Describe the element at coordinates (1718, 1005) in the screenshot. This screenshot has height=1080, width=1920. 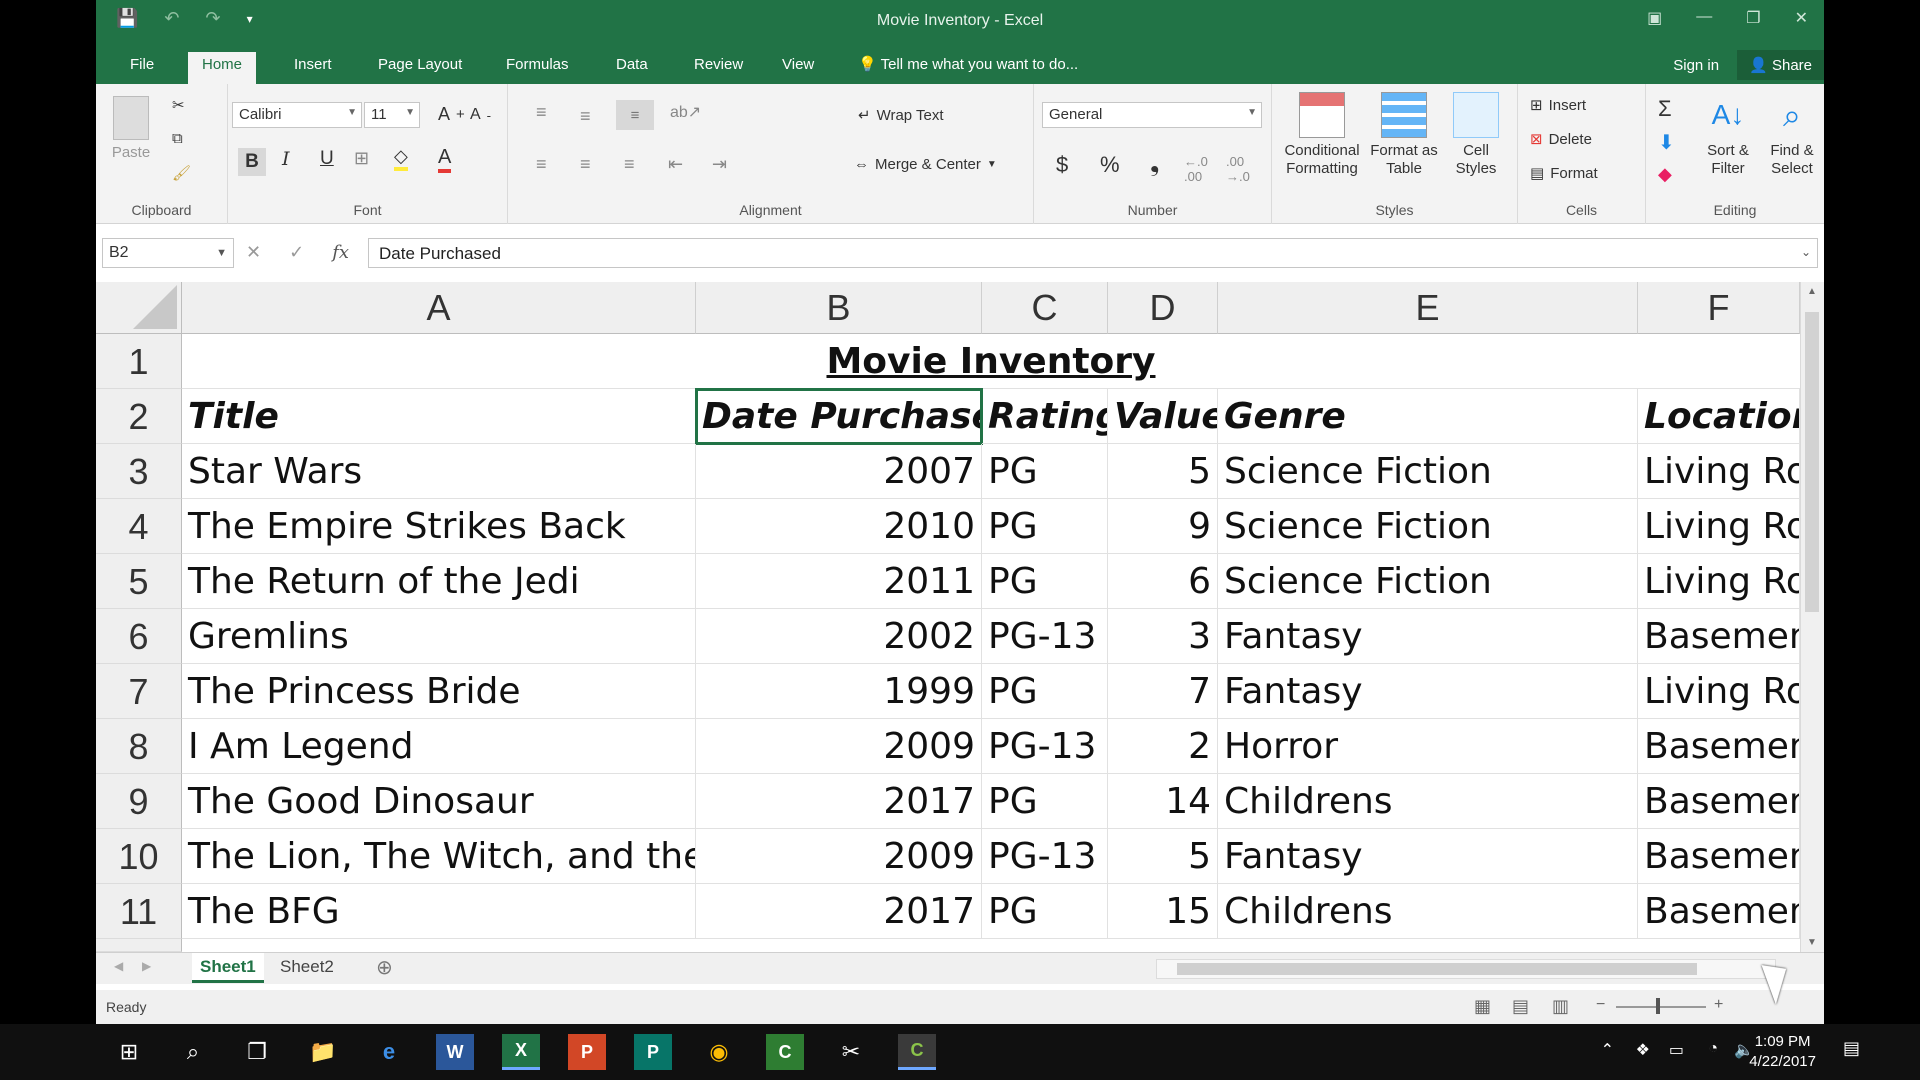
I see `zoom-in-icon: +` at that location.